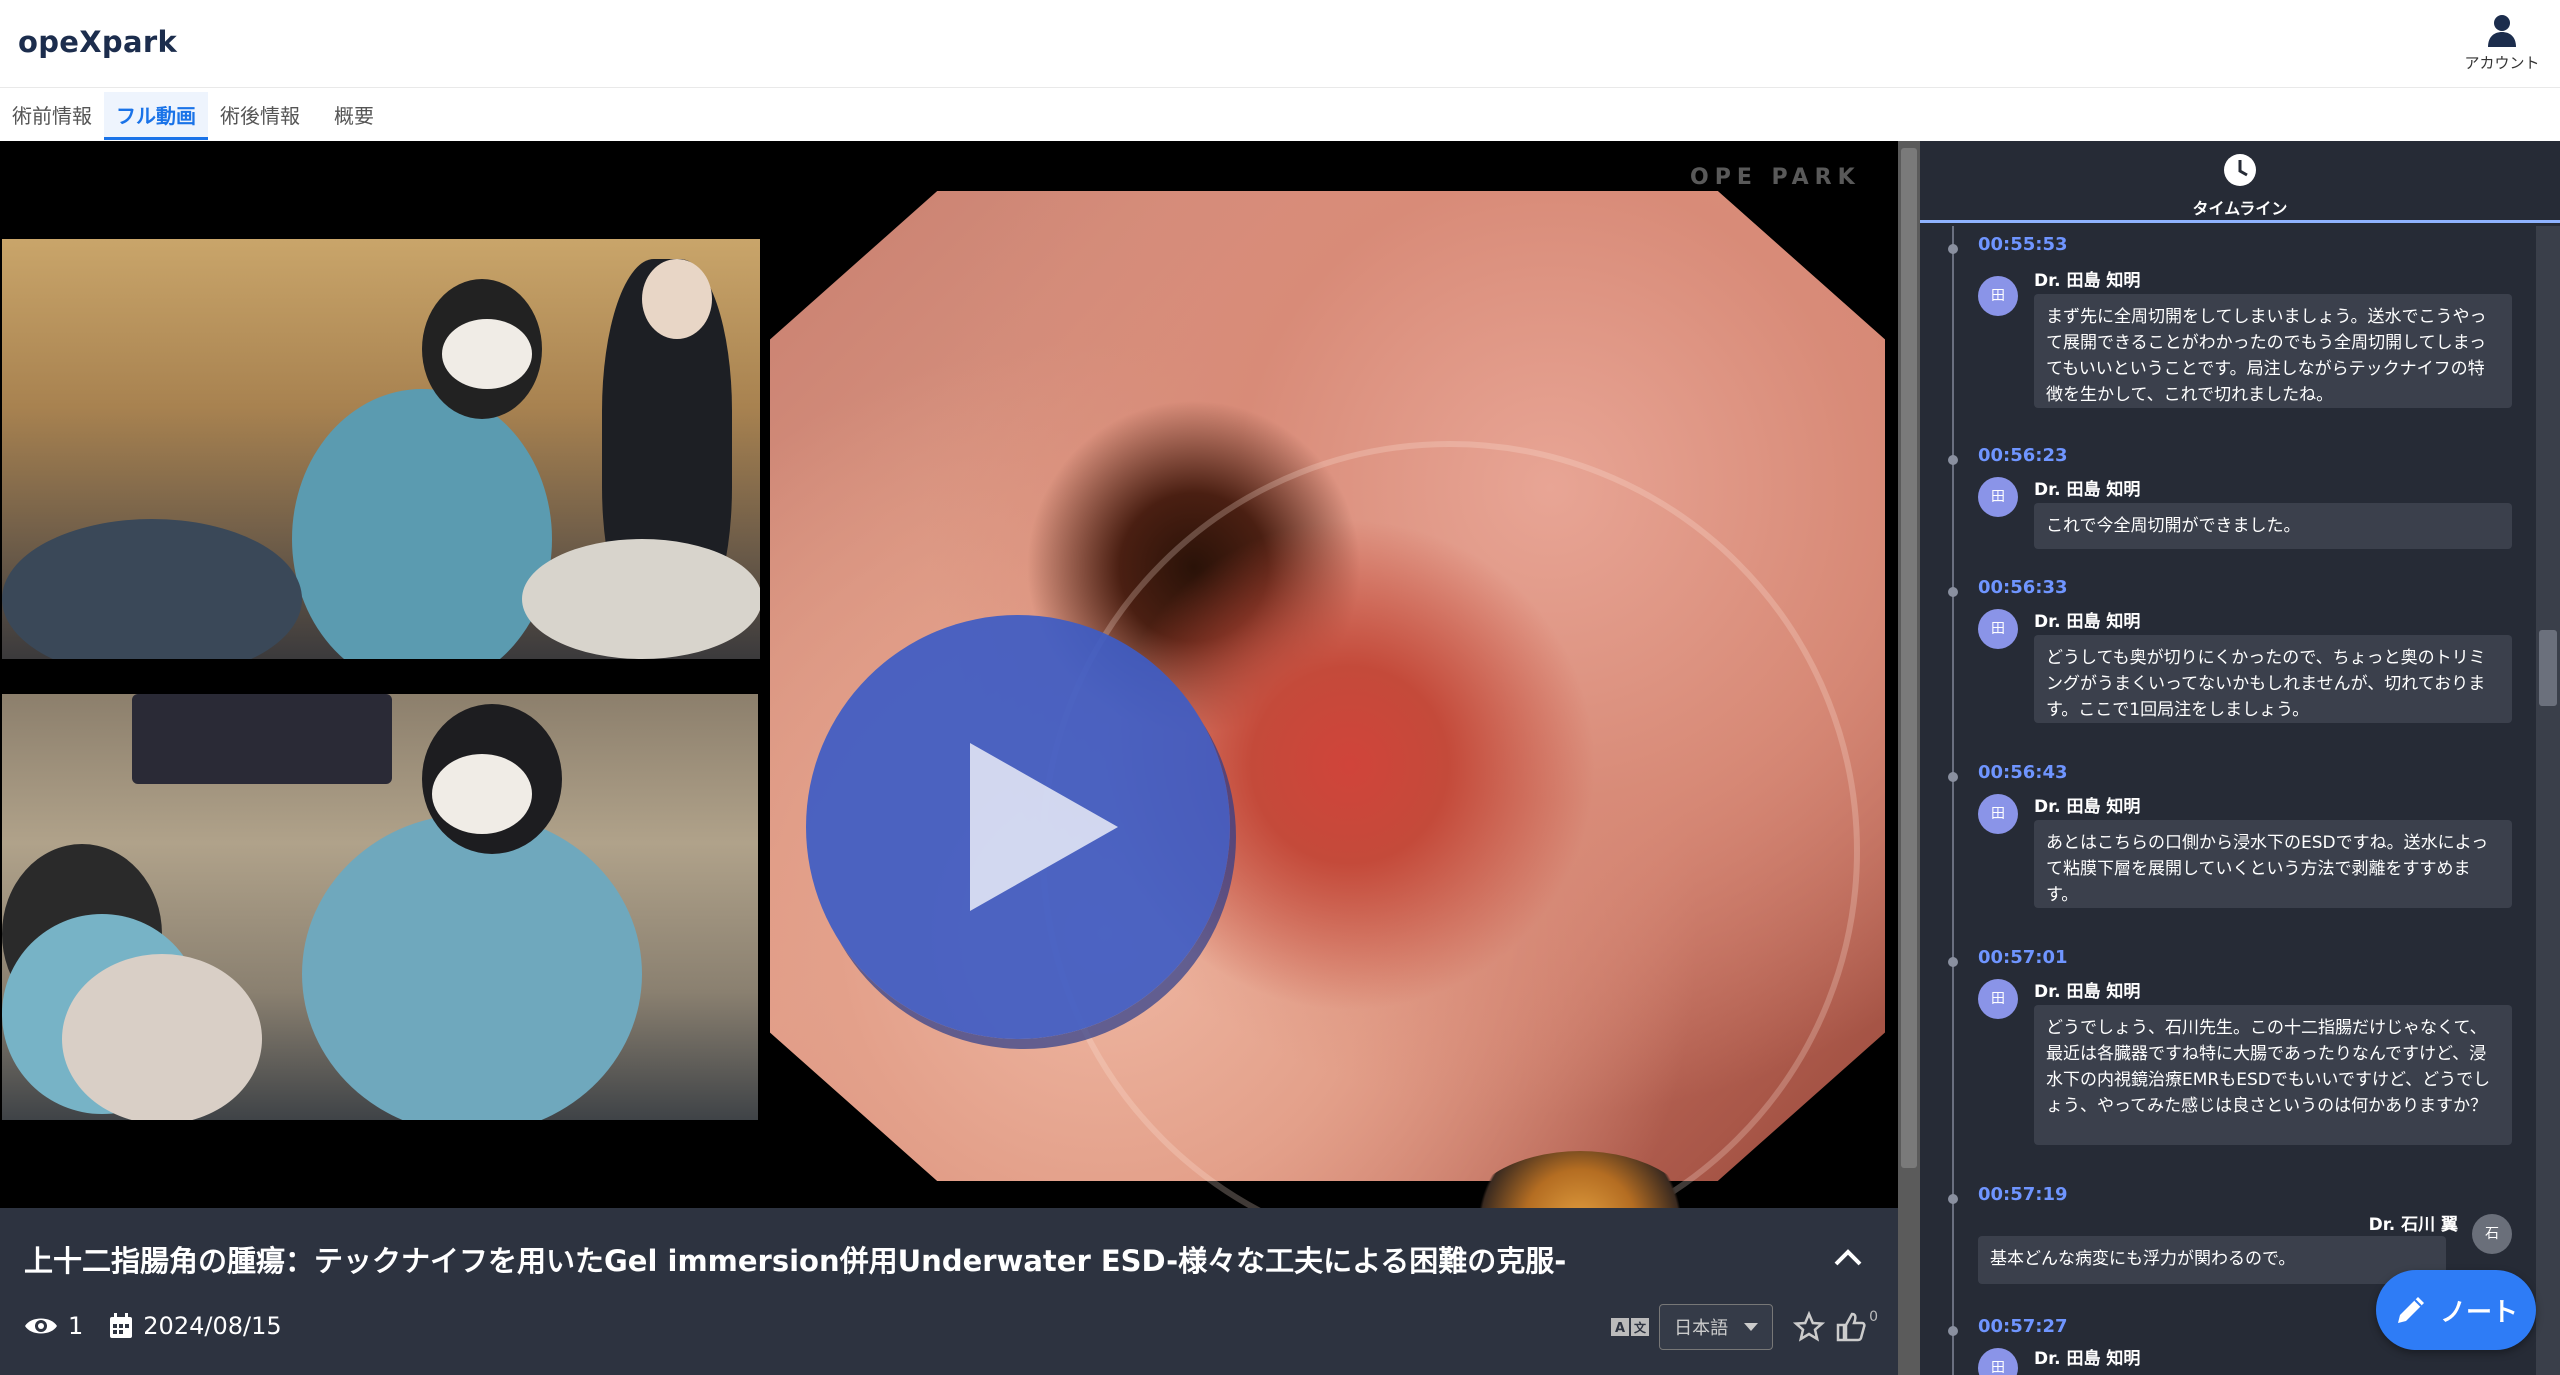  What do you see at coordinates (2023, 957) in the screenshot?
I see `timeline-time: 00:57:01` at bounding box center [2023, 957].